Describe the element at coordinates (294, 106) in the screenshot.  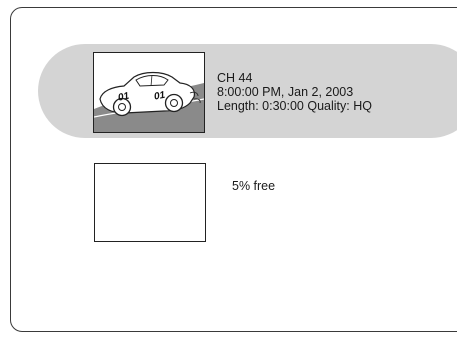
I see `recording-details: Length: 0:30:00 Quality: HQ` at that location.